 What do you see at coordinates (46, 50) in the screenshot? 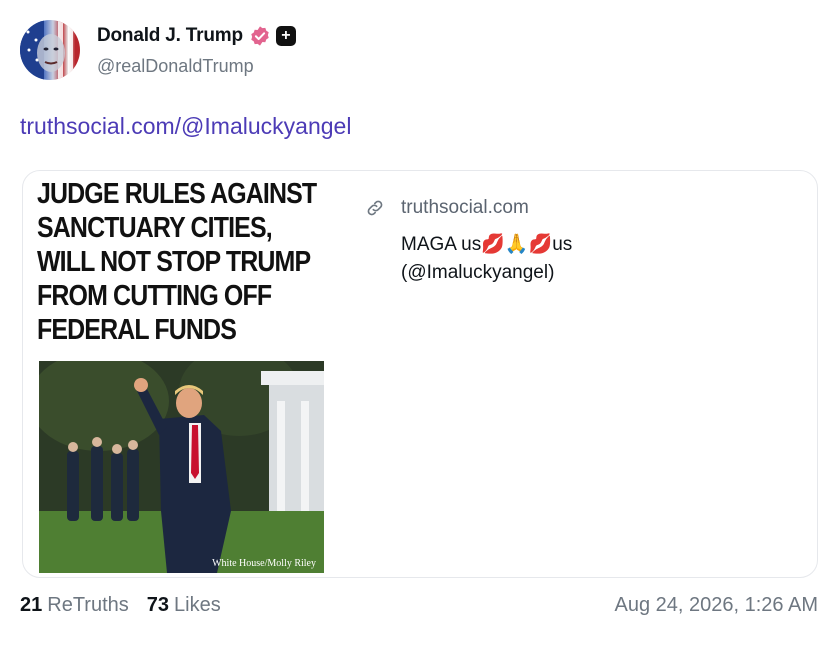
I see `avatar-image` at bounding box center [46, 50].